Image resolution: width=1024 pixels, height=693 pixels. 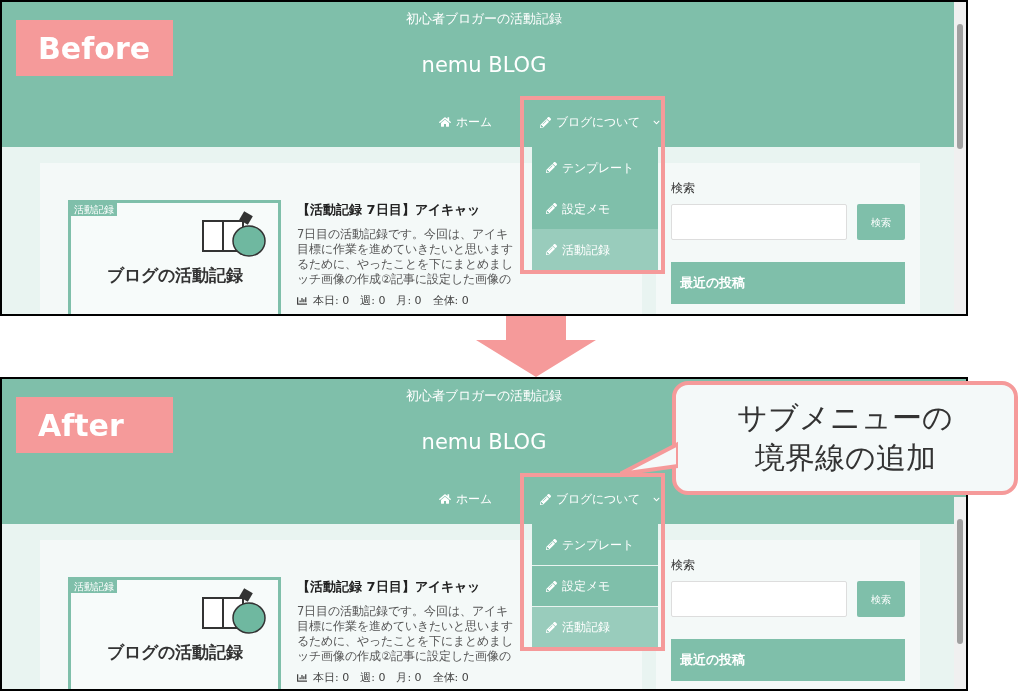 I want to click on callout-text: 境界線の追加, so click(x=845, y=458).